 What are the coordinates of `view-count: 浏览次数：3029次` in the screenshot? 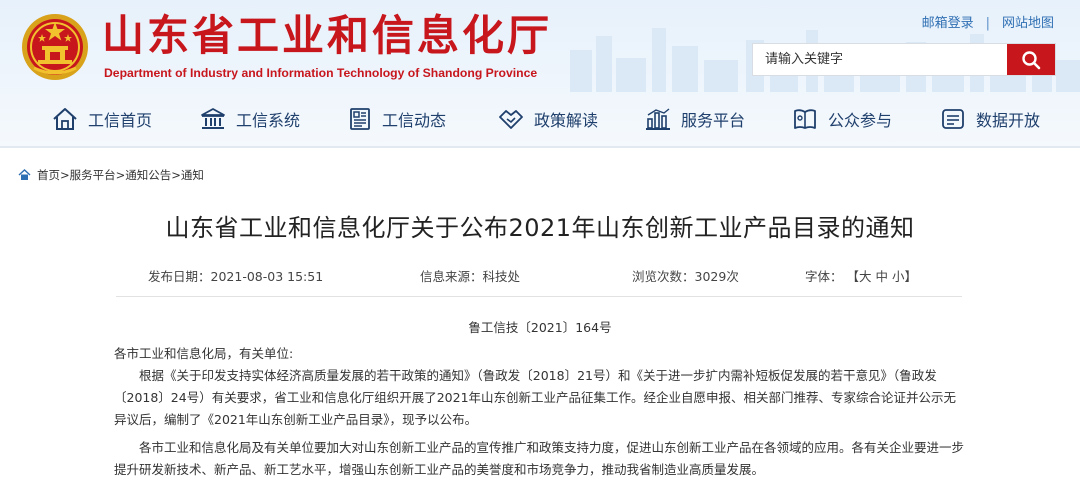 It's located at (685, 275).